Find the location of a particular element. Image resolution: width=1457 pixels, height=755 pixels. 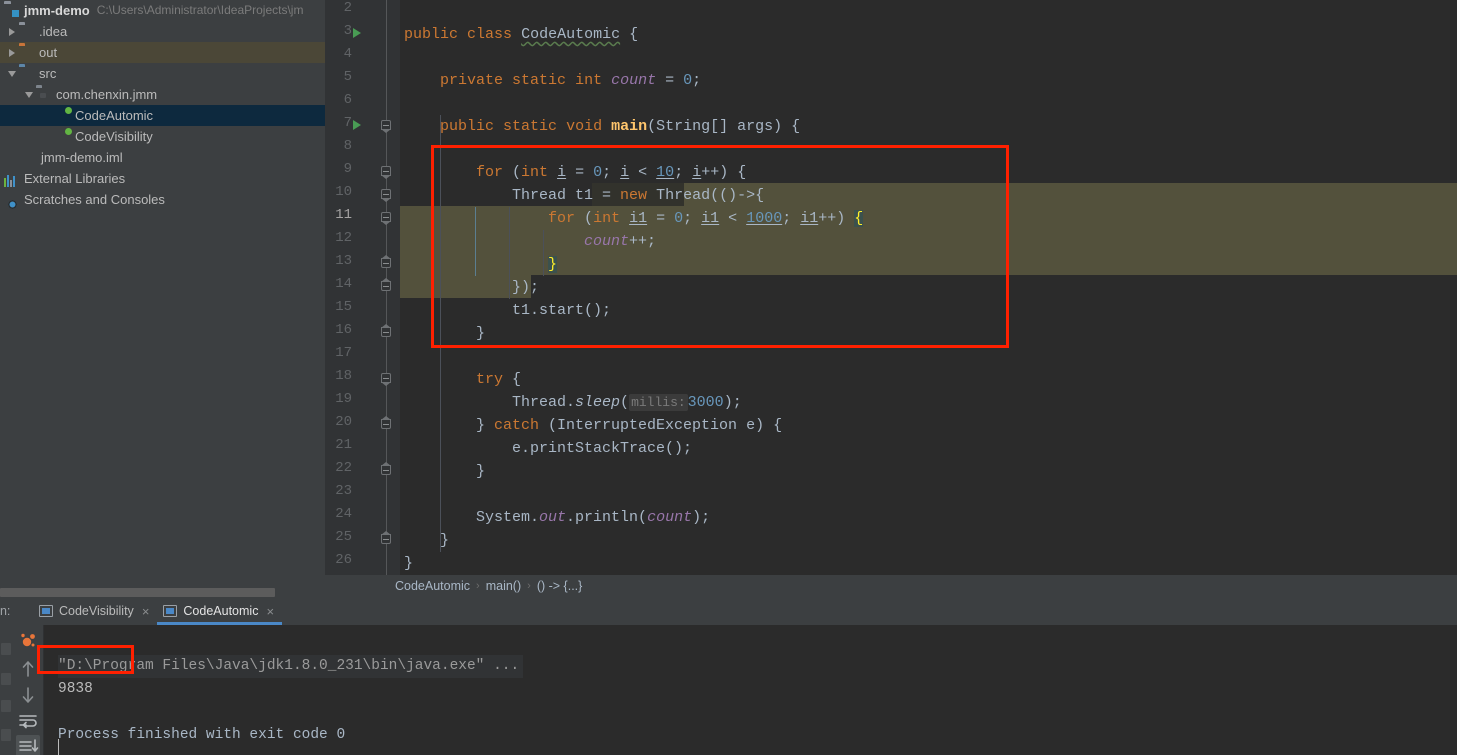

scroll-to-end-icon is located at coordinates (28, 745).